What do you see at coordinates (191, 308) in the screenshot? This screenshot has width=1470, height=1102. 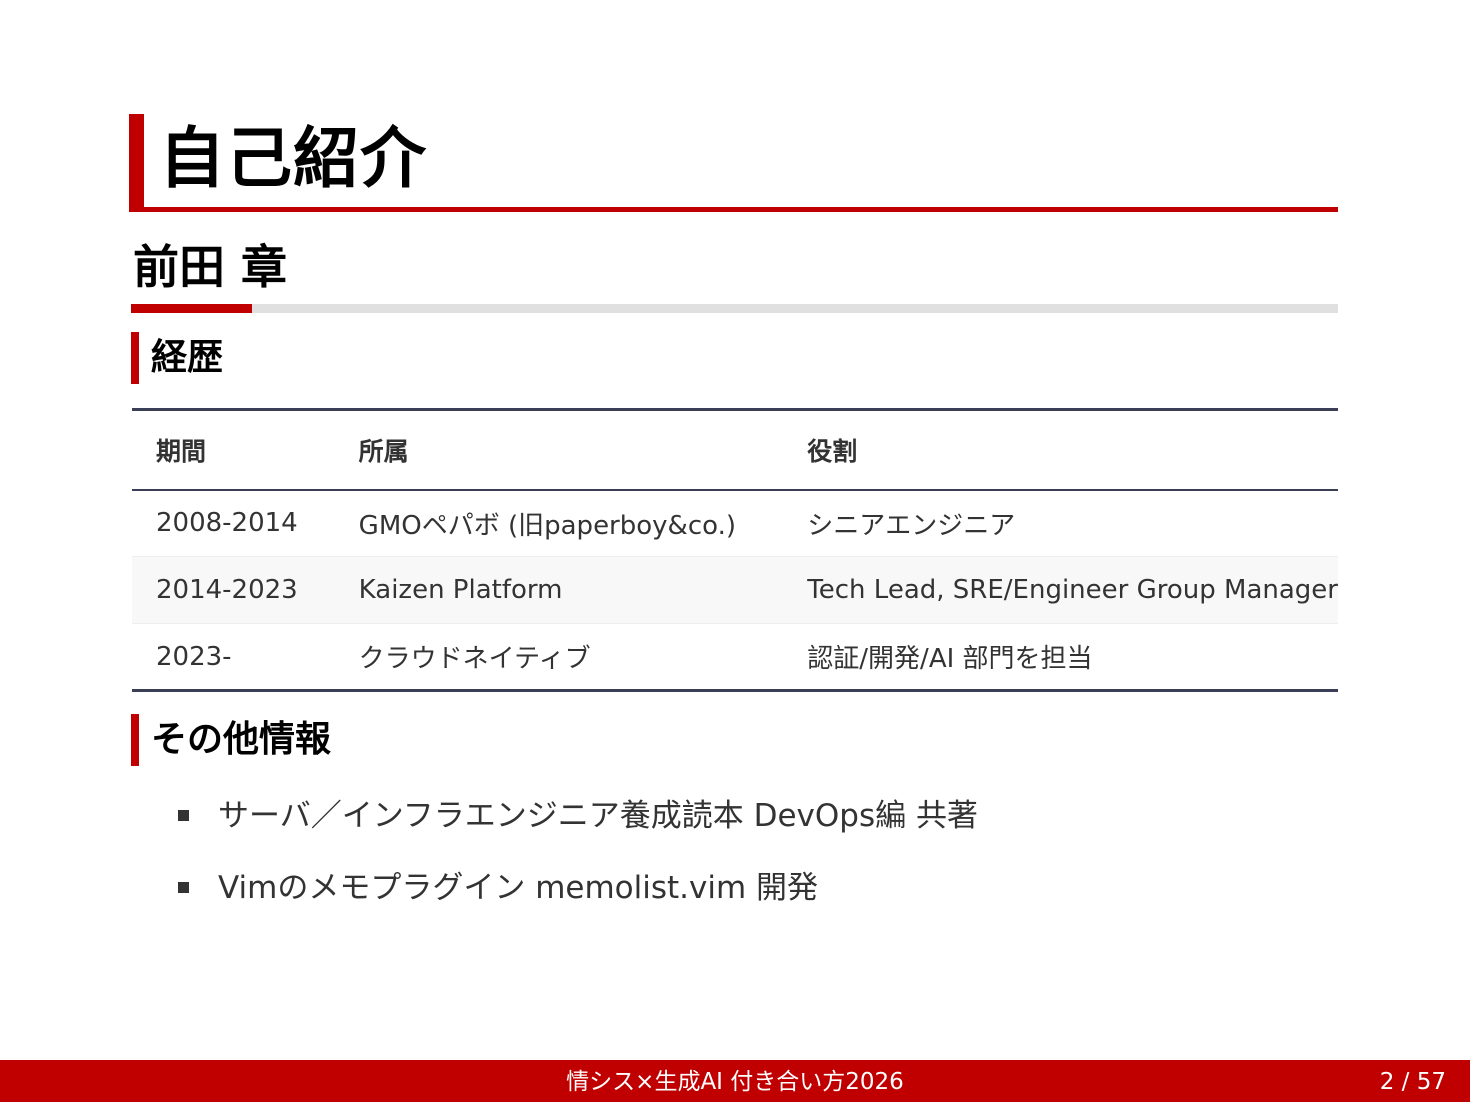 I see `name-underline-accent` at bounding box center [191, 308].